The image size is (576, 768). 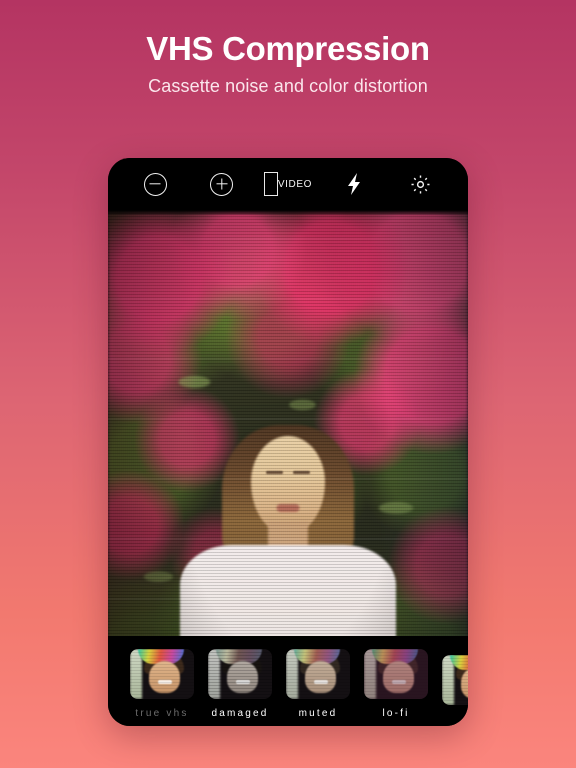 I want to click on settings-button, so click(x=421, y=184).